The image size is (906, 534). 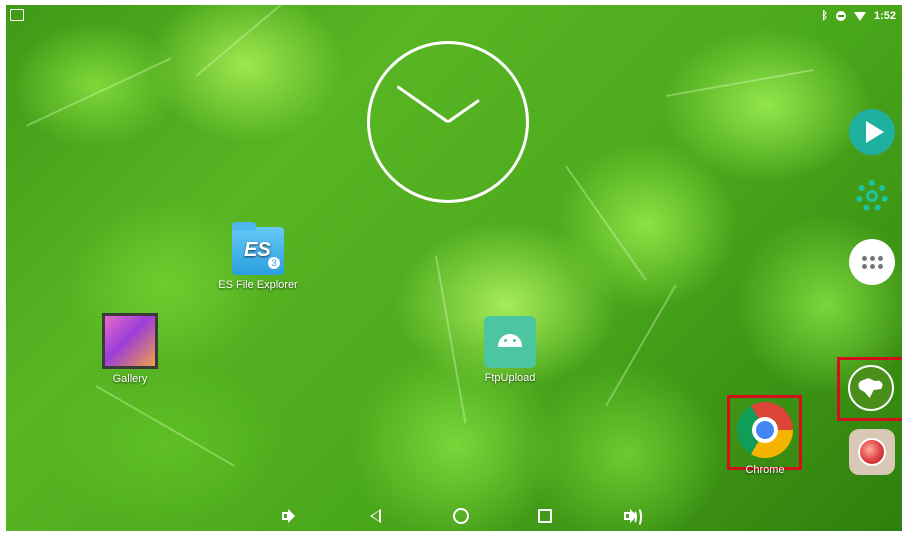 I want to click on volume-down-icon, so click(x=288, y=516).